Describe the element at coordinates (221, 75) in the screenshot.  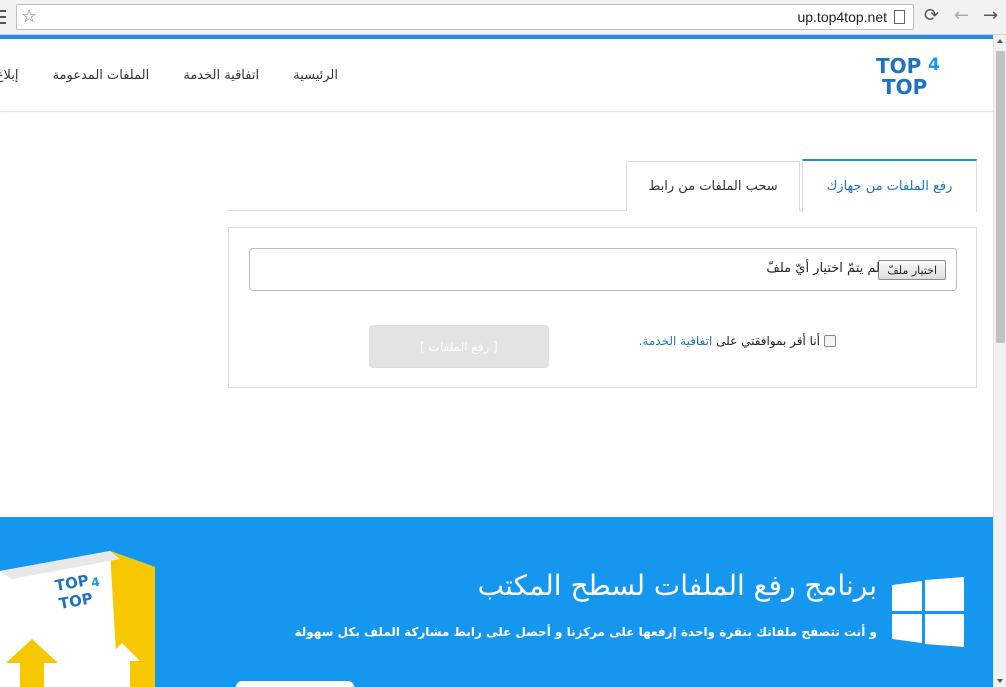
I see `nav-terms: اتفاقية الخدمة` at that location.